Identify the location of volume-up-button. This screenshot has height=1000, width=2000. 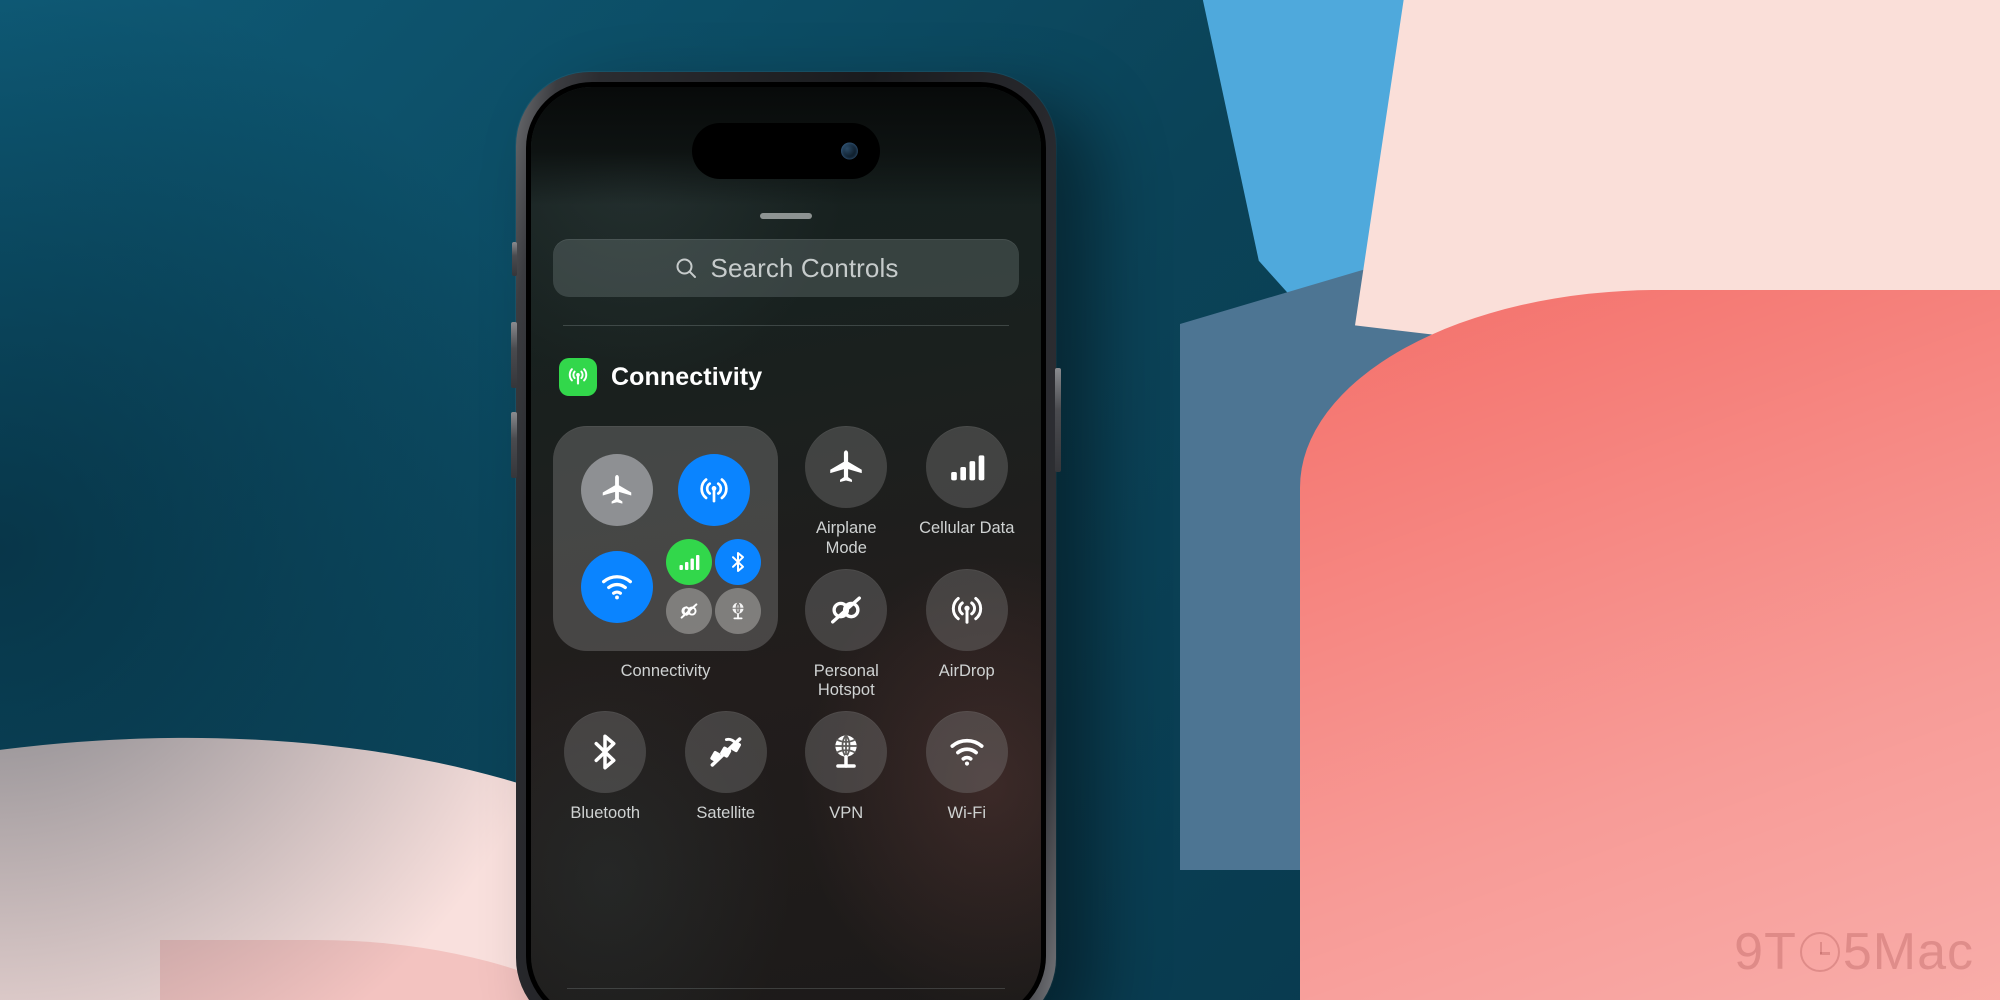
(514, 355).